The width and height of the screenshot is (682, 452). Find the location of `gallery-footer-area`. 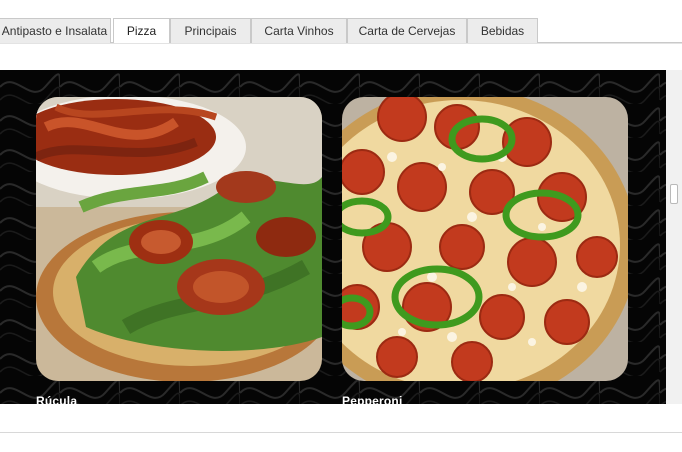

gallery-footer-area is located at coordinates (341, 428).